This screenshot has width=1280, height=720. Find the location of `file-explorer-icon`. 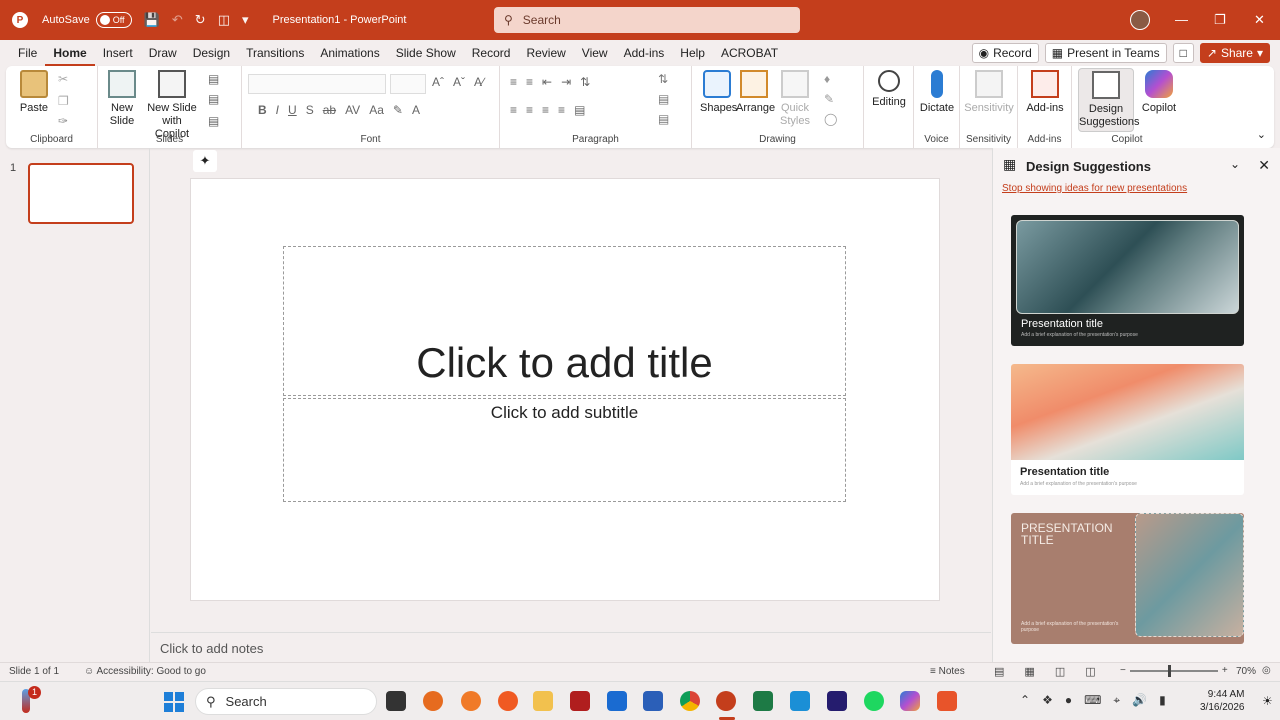

file-explorer-icon is located at coordinates (543, 701).